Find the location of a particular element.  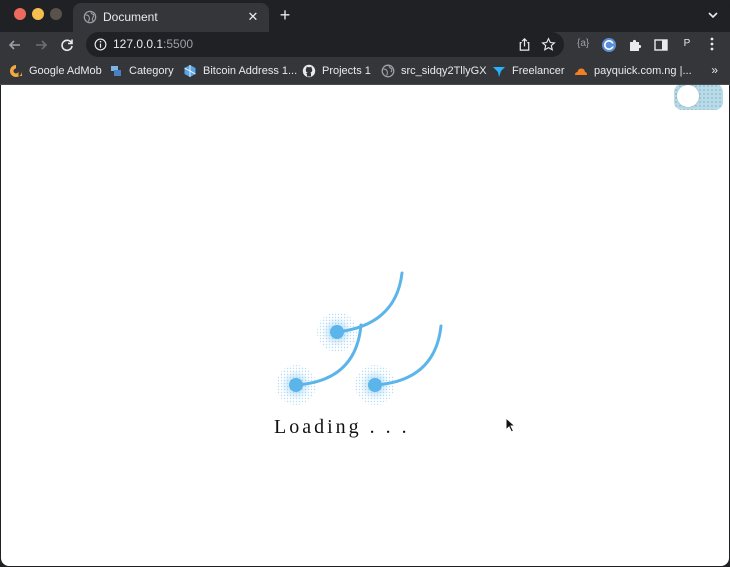

category-icon is located at coordinates (116, 71).